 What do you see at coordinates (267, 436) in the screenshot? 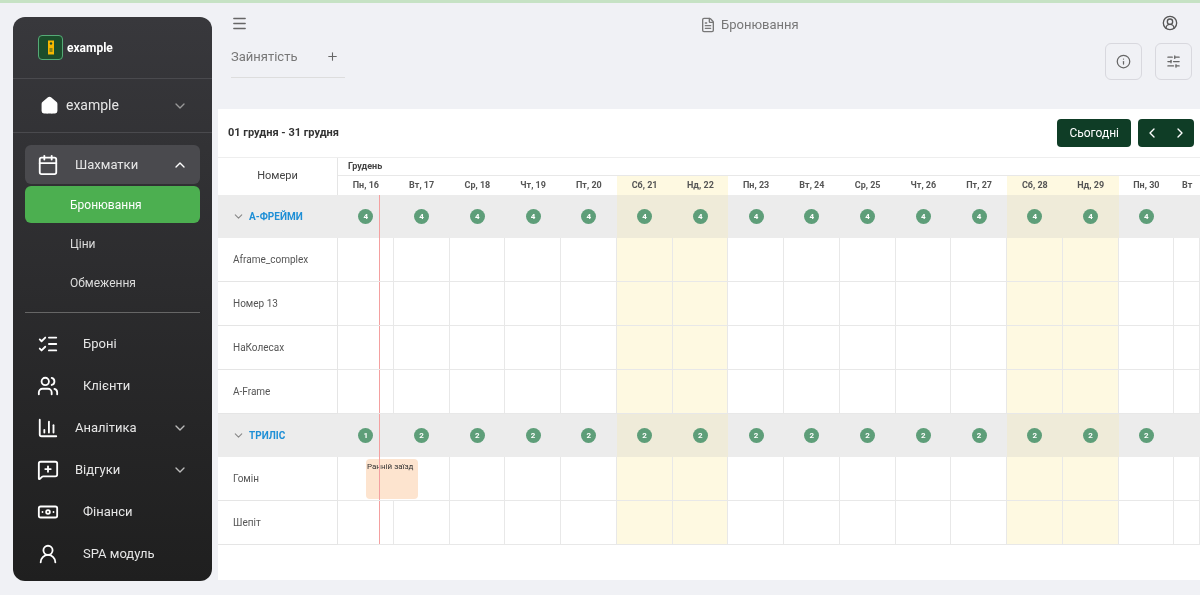
I see `group-name: ТРИЛІС` at bounding box center [267, 436].